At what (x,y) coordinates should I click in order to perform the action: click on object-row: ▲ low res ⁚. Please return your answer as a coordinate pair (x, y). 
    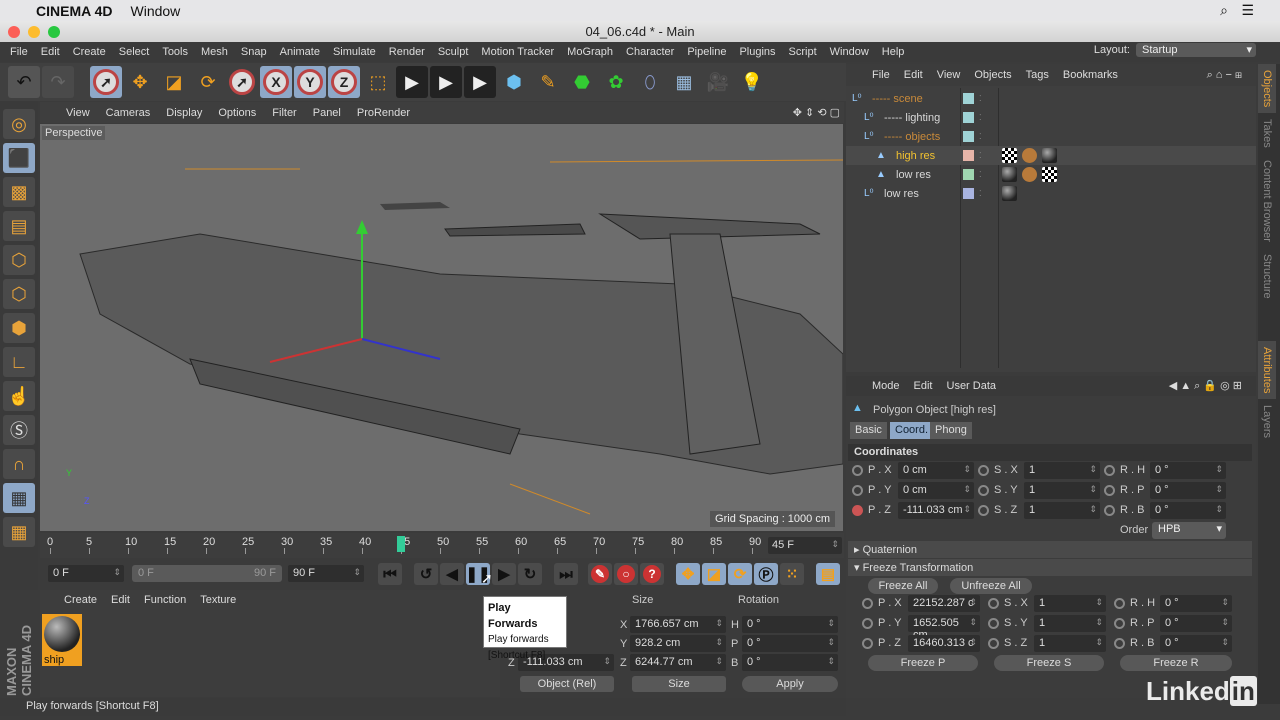
    Looking at the image, I should click on (1051, 174).